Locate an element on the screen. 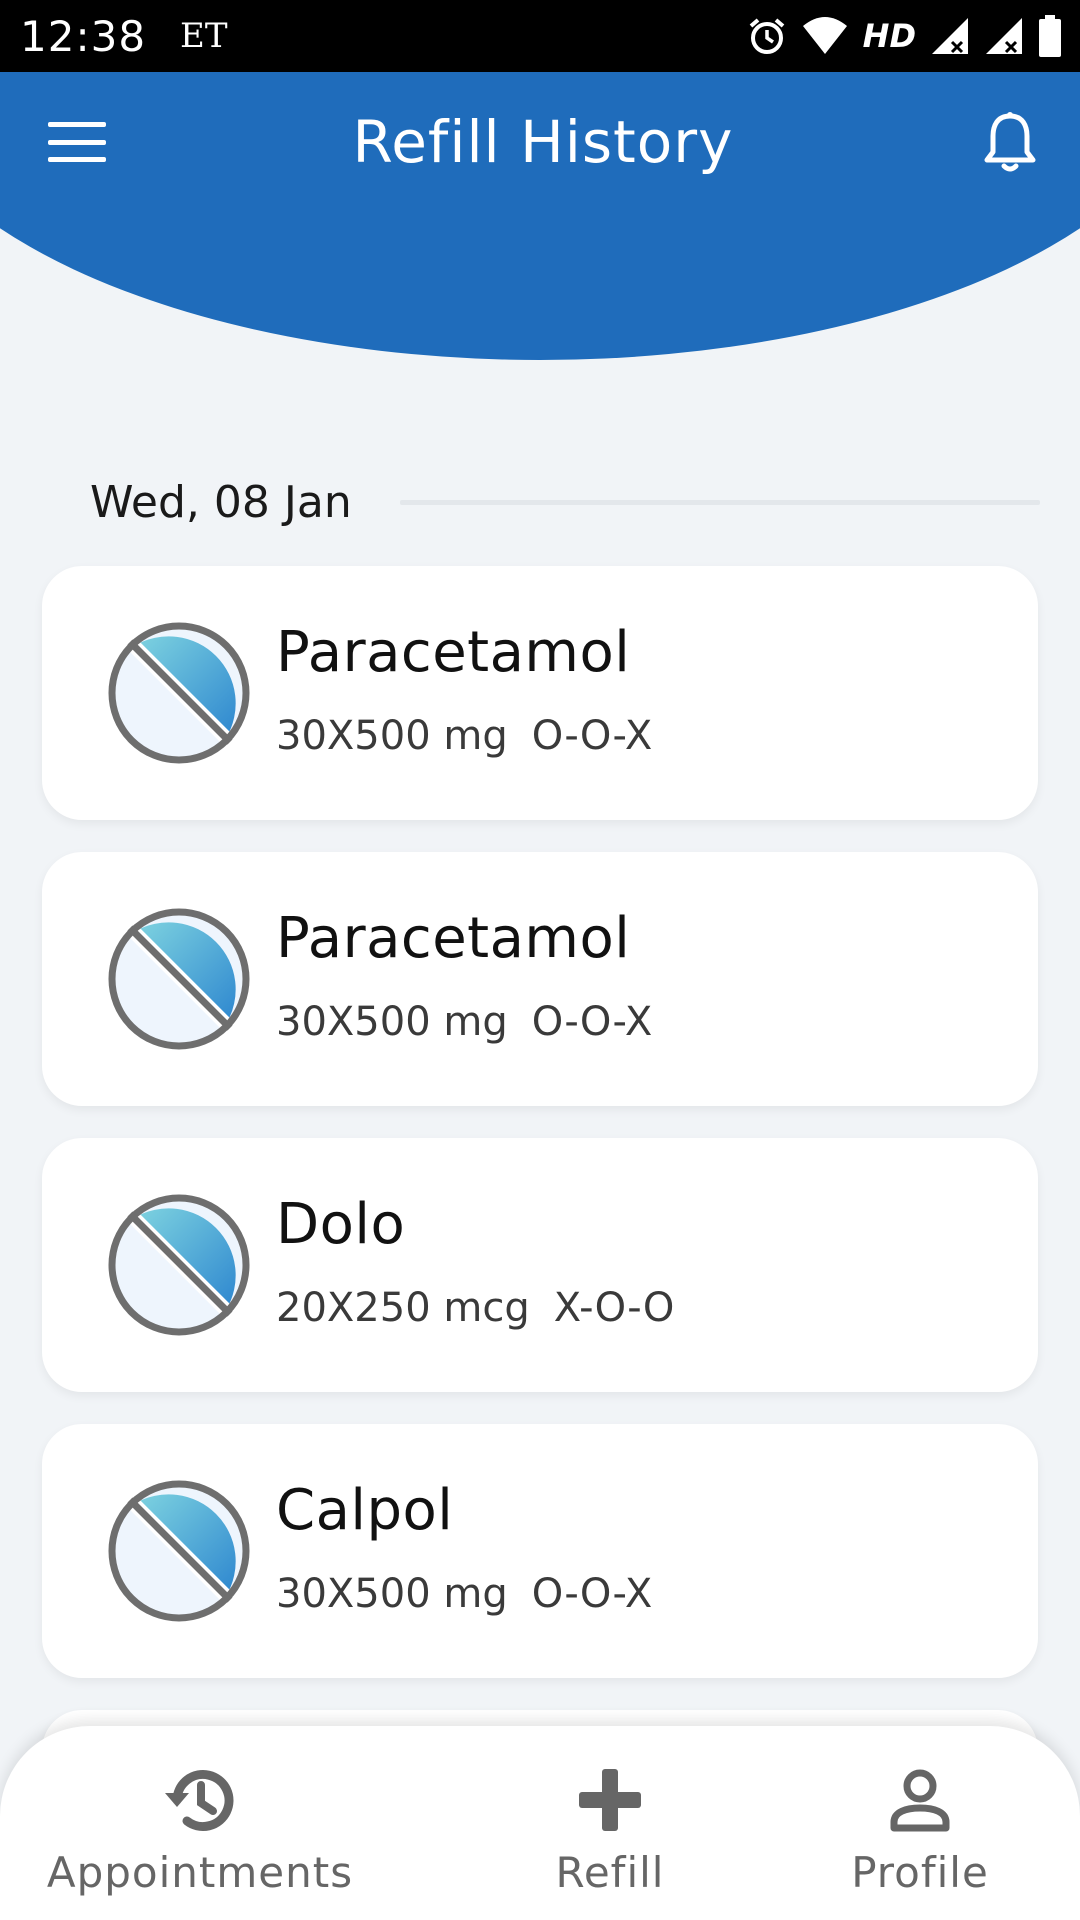  nav-refill: Refill is located at coordinates (610, 1828).